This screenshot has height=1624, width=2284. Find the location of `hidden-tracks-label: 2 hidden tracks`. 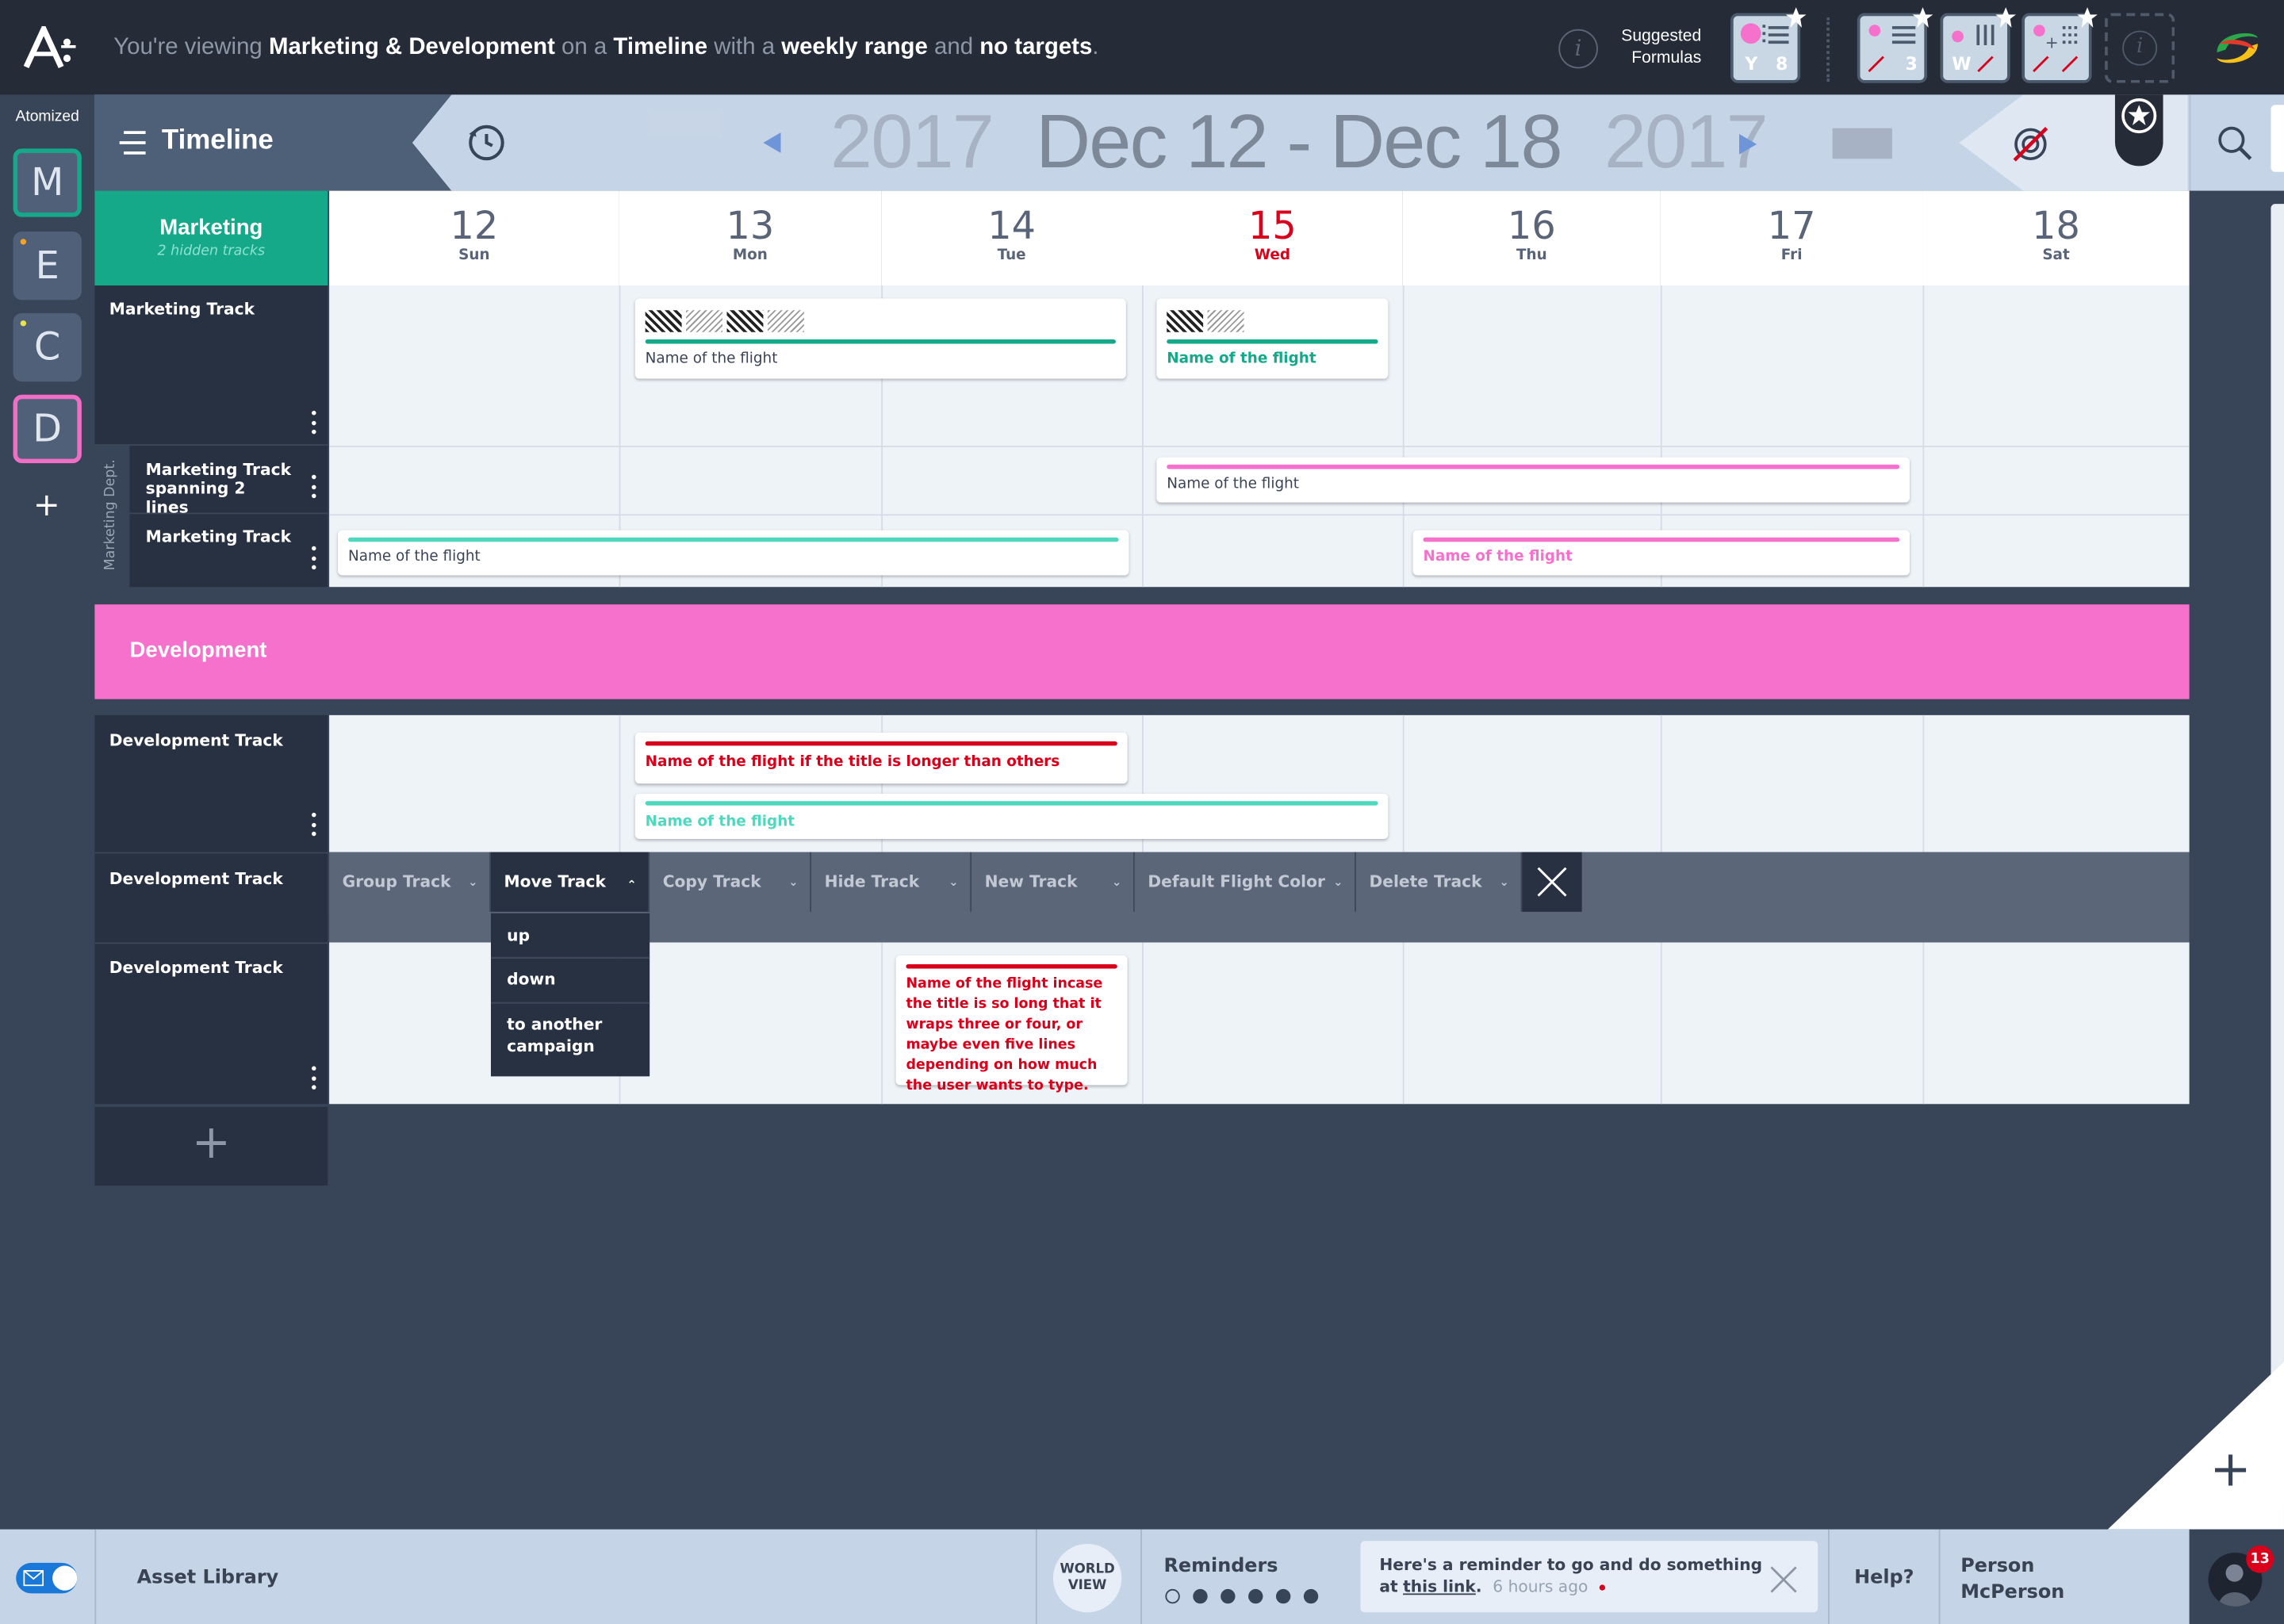

hidden-tracks-label: 2 hidden tracks is located at coordinates (211, 251).